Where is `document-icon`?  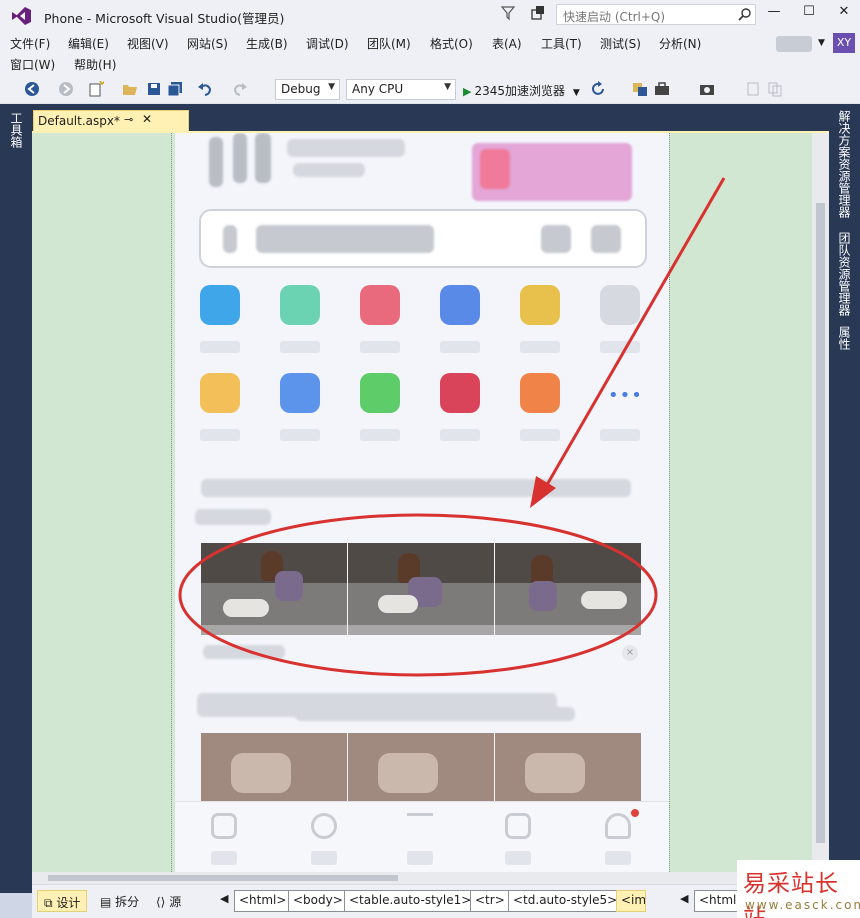
document-icon is located at coordinates (753, 89).